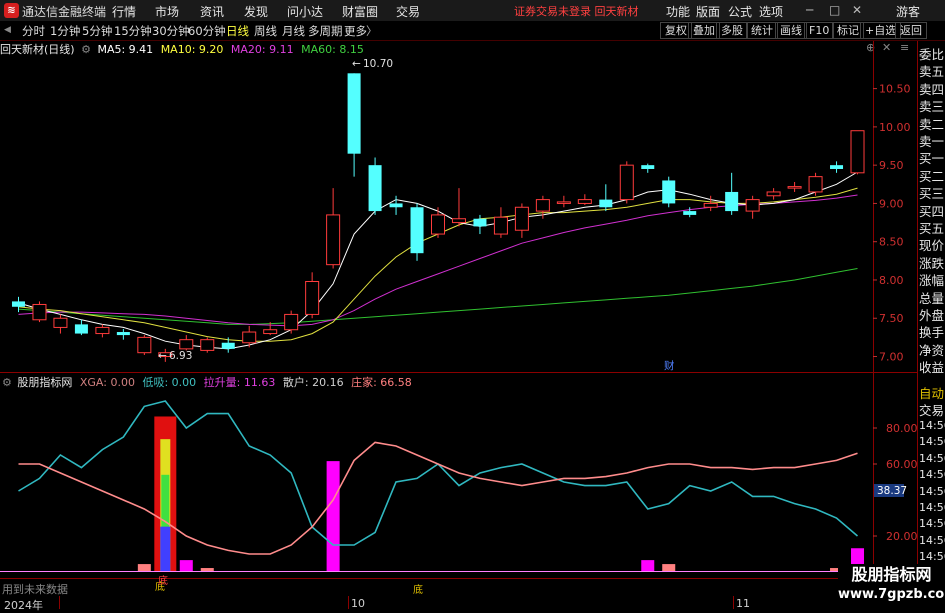 Image resolution: width=945 pixels, height=613 pixels. I want to click on y-tick-label: 7.00, so click(891, 357).